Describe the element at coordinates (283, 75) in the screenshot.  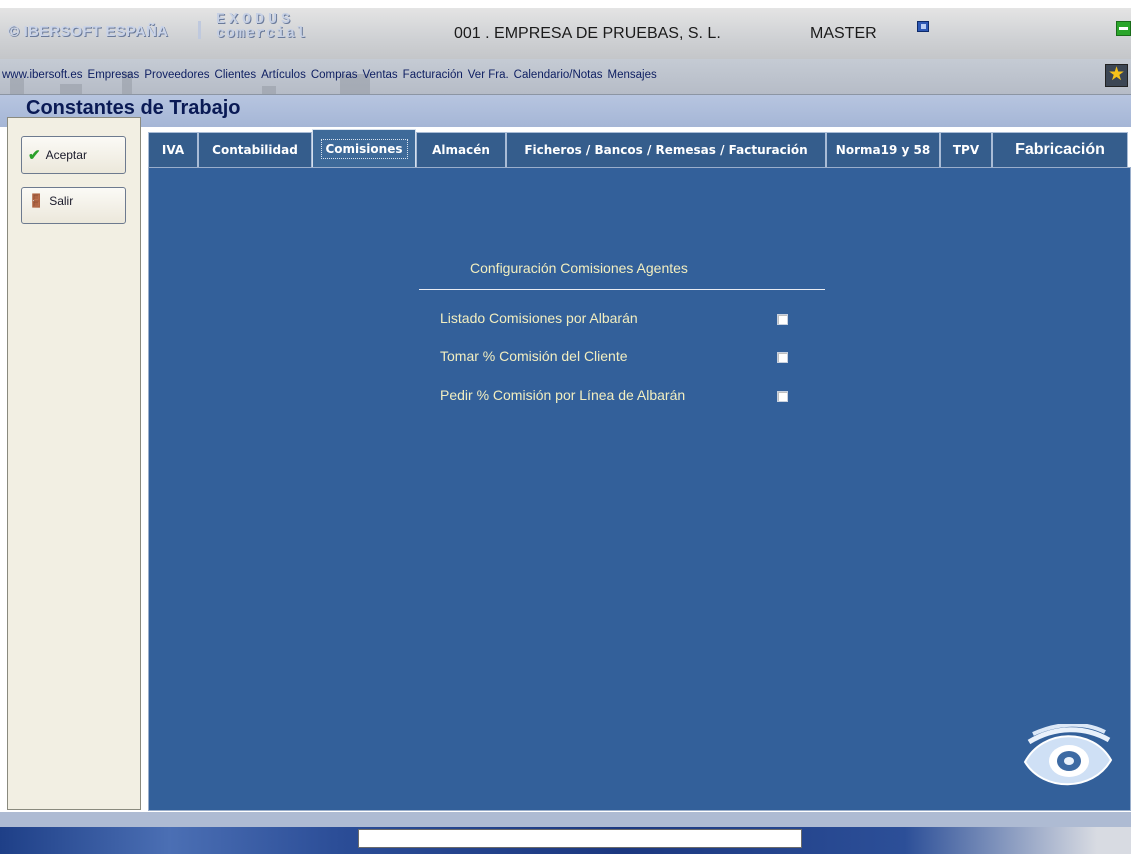
I see `menu-item: Artículos` at that location.